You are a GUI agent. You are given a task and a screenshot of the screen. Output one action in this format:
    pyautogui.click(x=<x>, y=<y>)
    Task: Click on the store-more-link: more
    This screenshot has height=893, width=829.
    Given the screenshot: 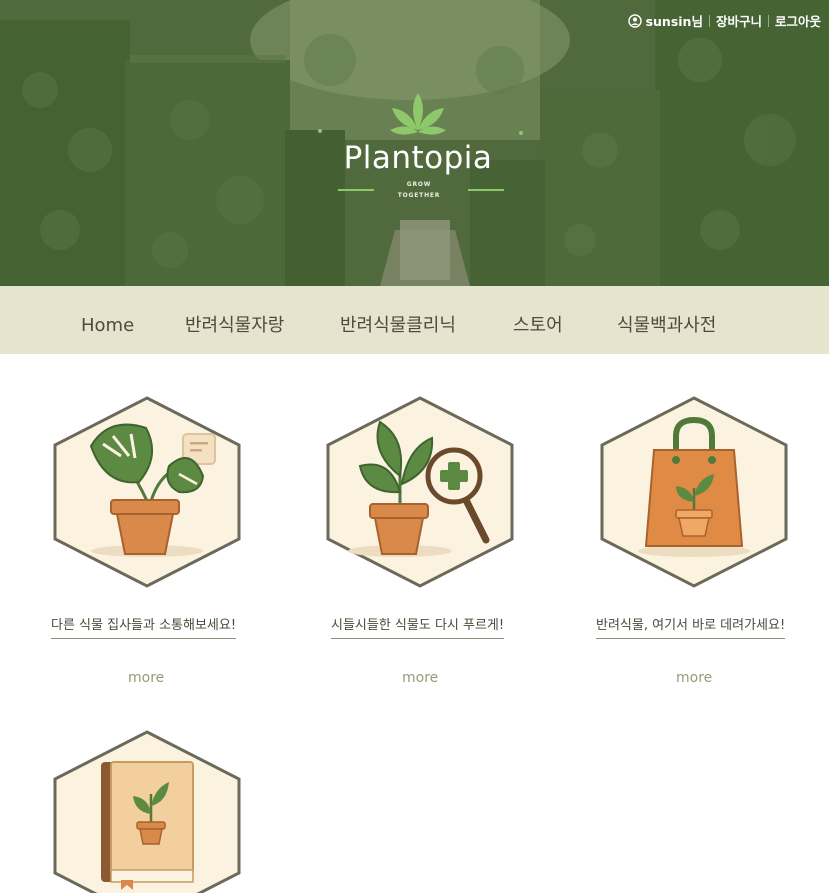 What is the action you would take?
    pyautogui.click(x=694, y=678)
    